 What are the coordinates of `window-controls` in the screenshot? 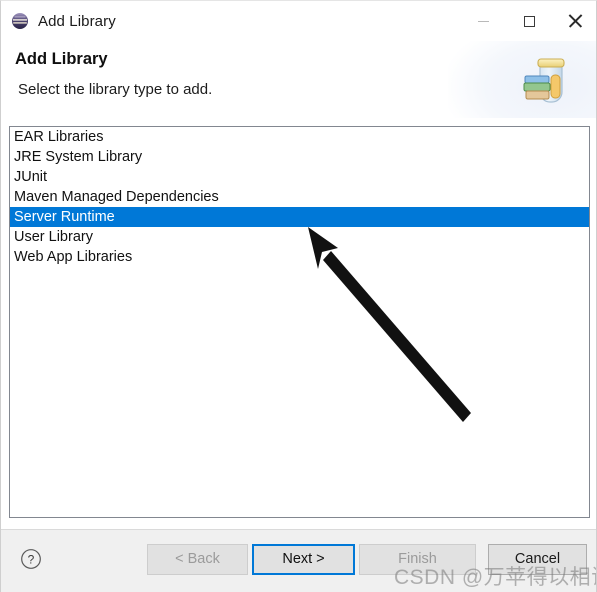 It's located at (528, 21).